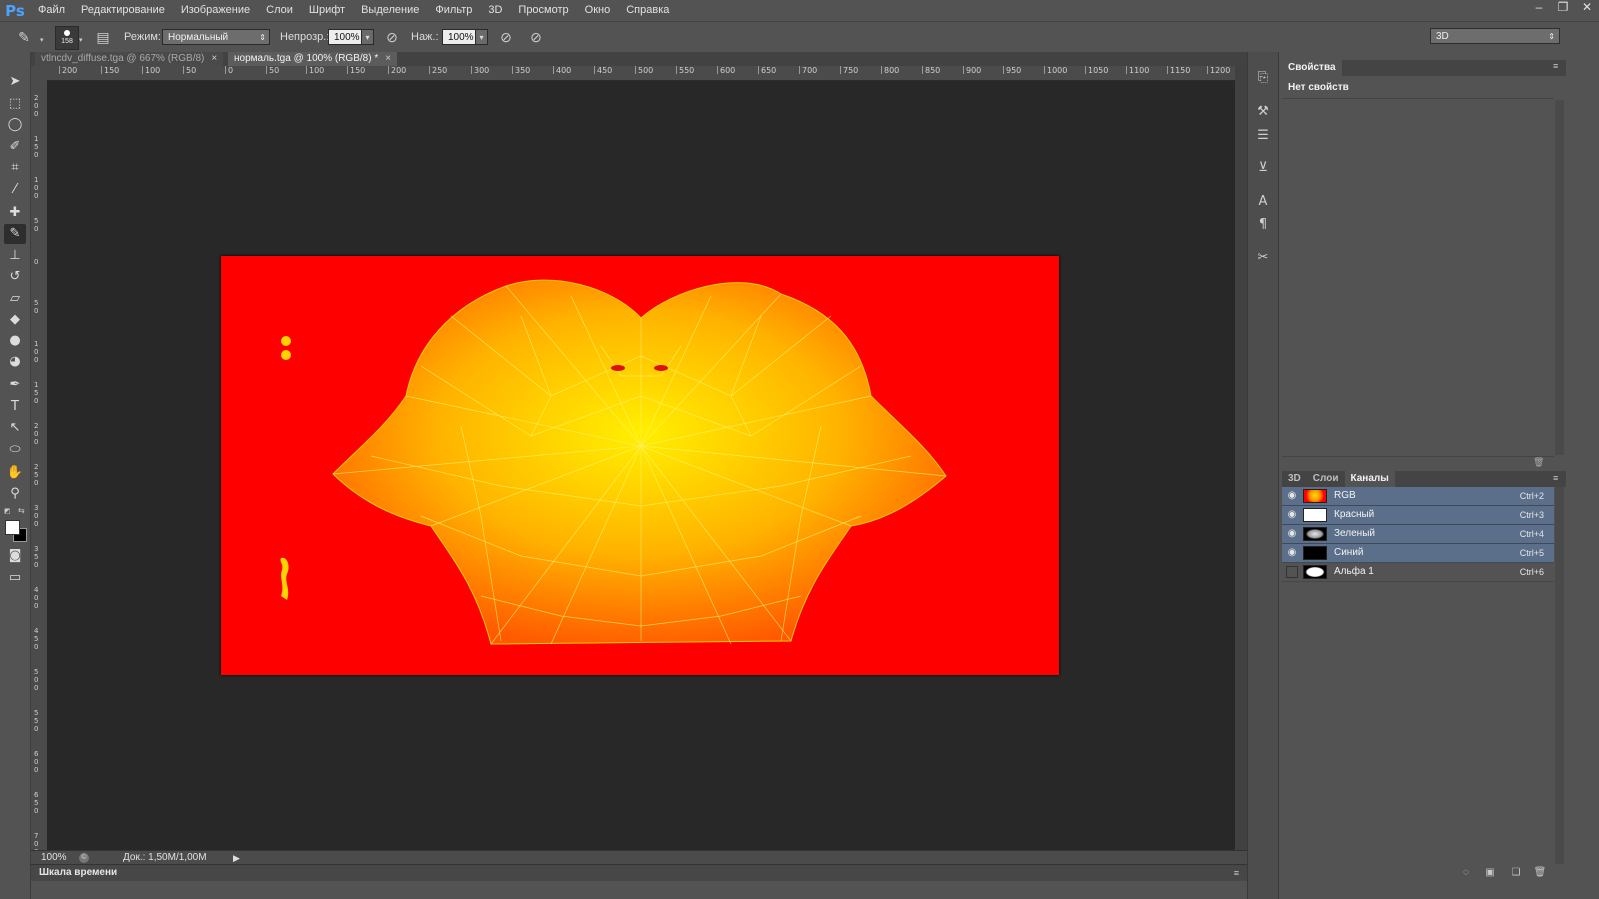 The width and height of the screenshot is (1599, 899). I want to click on quick-mask-icon: ◙, so click(15, 556).